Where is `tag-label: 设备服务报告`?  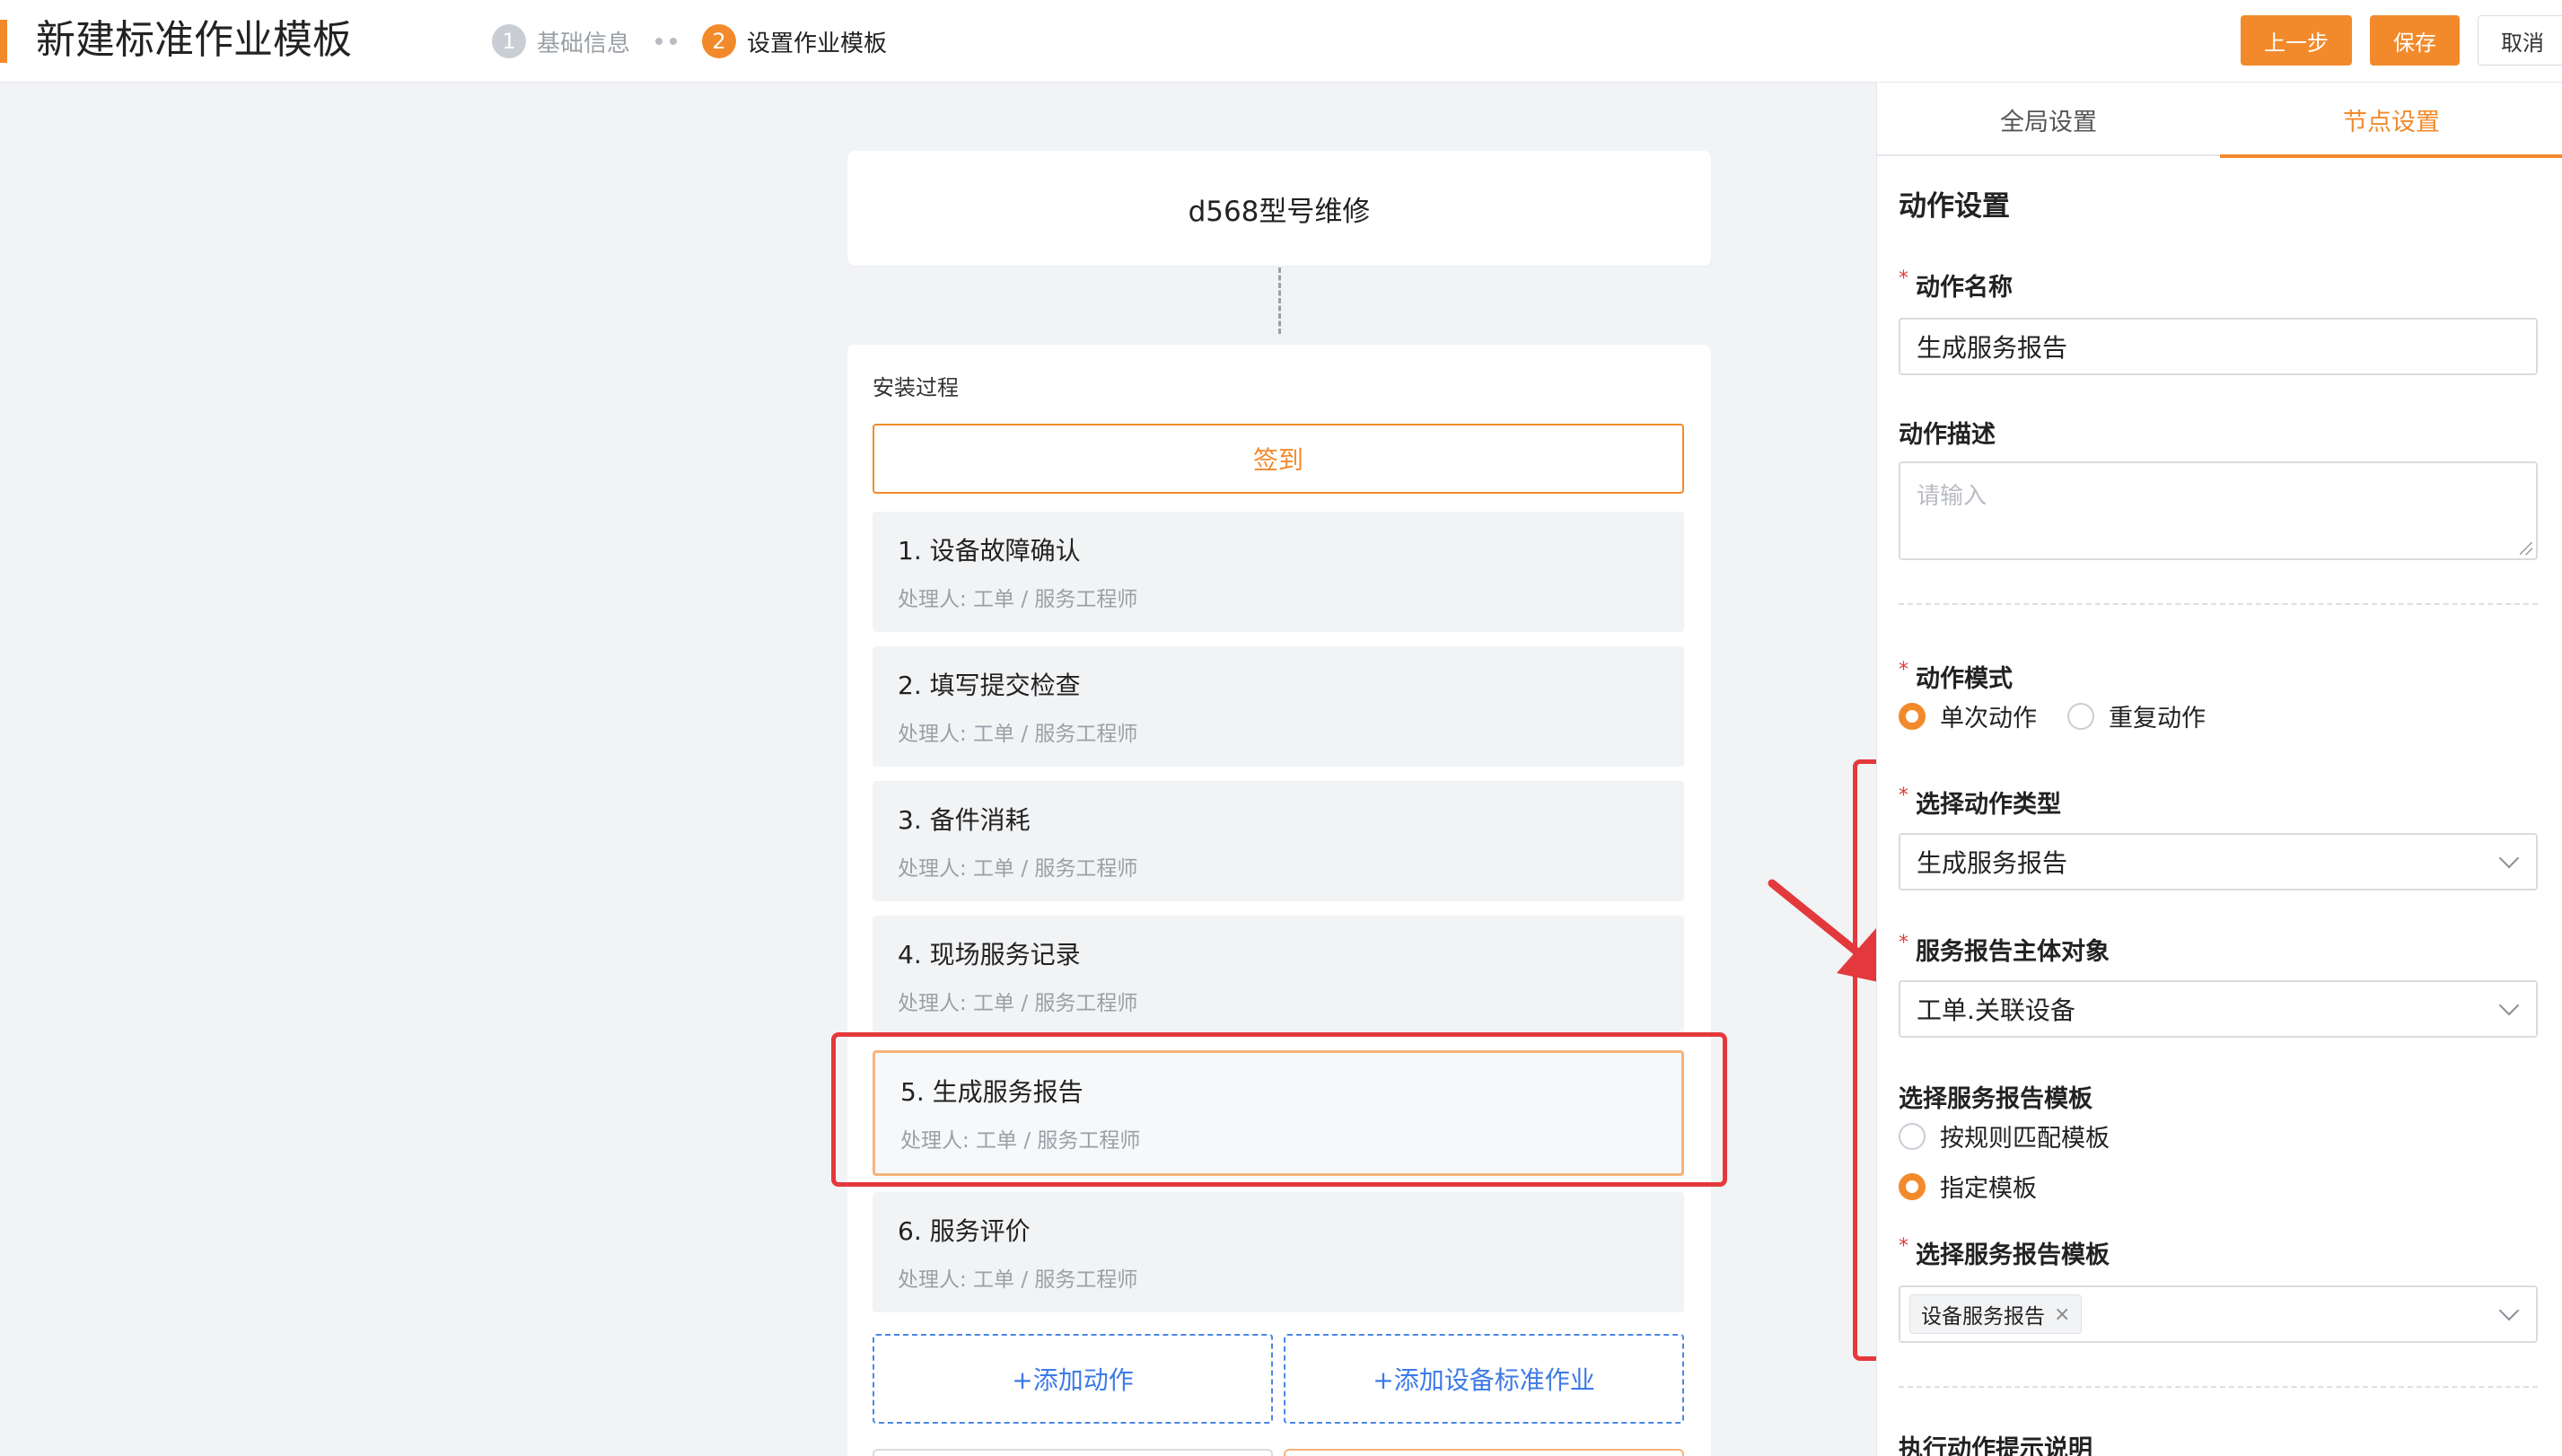 tag-label: 设备服务报告 is located at coordinates (1983, 1317).